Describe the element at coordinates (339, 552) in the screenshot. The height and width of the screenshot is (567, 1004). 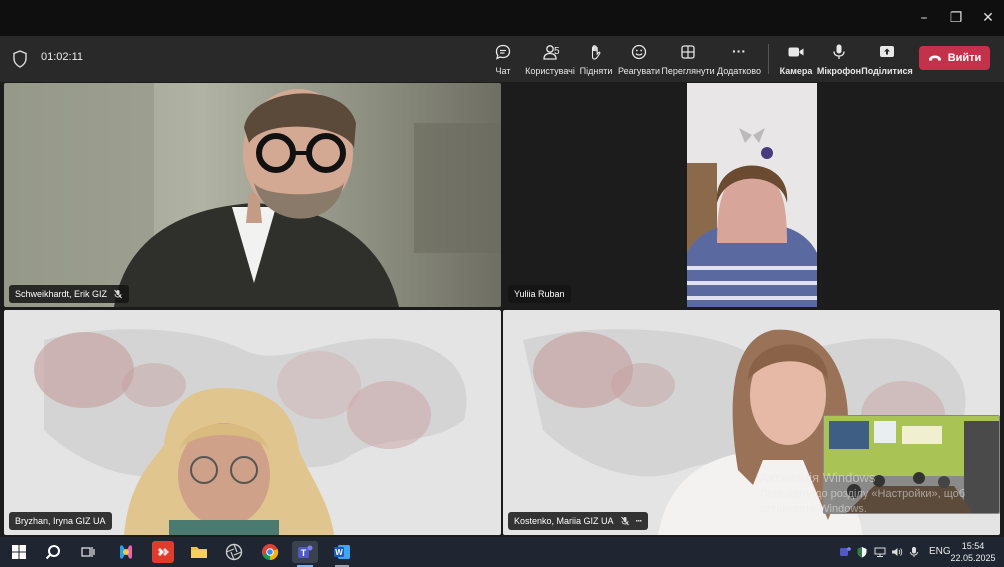
I see `svg-text: W` at that location.